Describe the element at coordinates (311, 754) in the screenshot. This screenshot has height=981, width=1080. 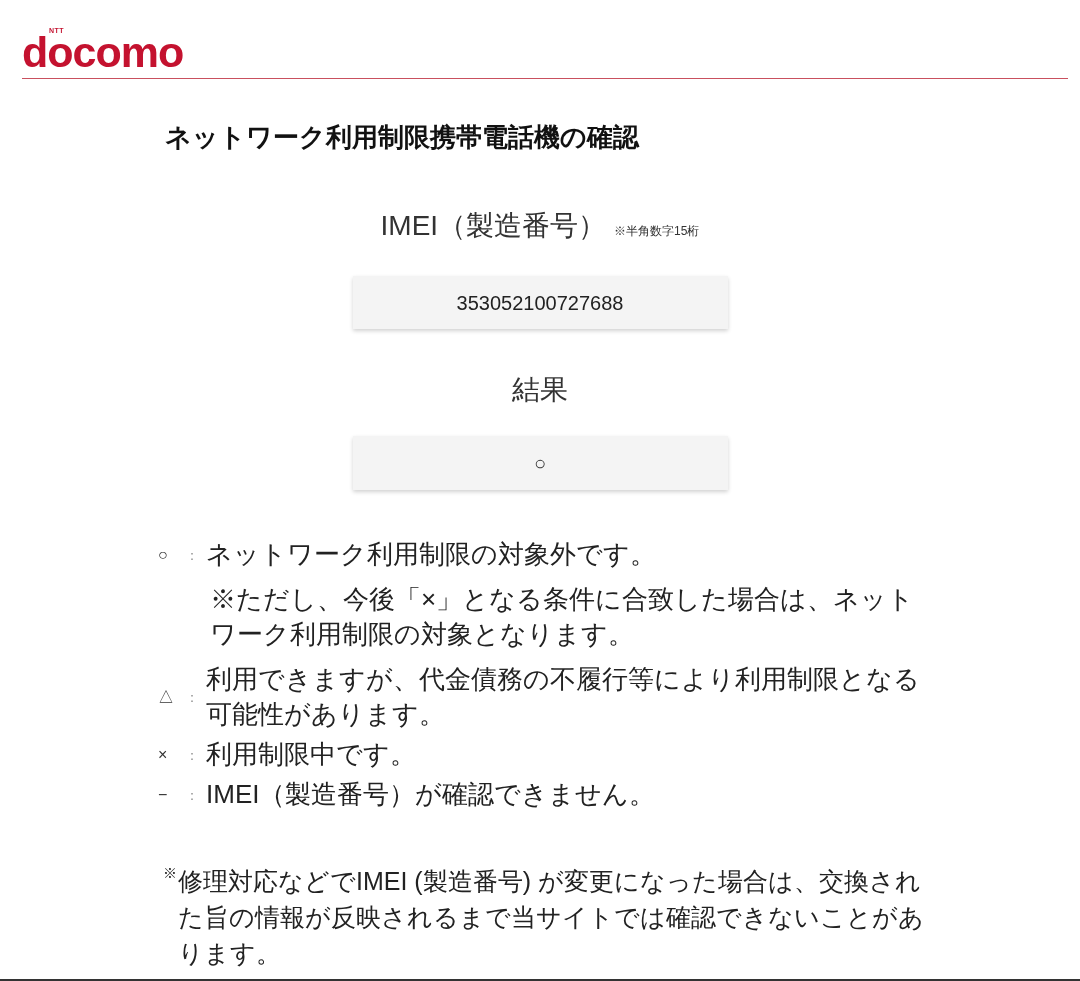
I see `legend-text: 利用制限中です。` at that location.